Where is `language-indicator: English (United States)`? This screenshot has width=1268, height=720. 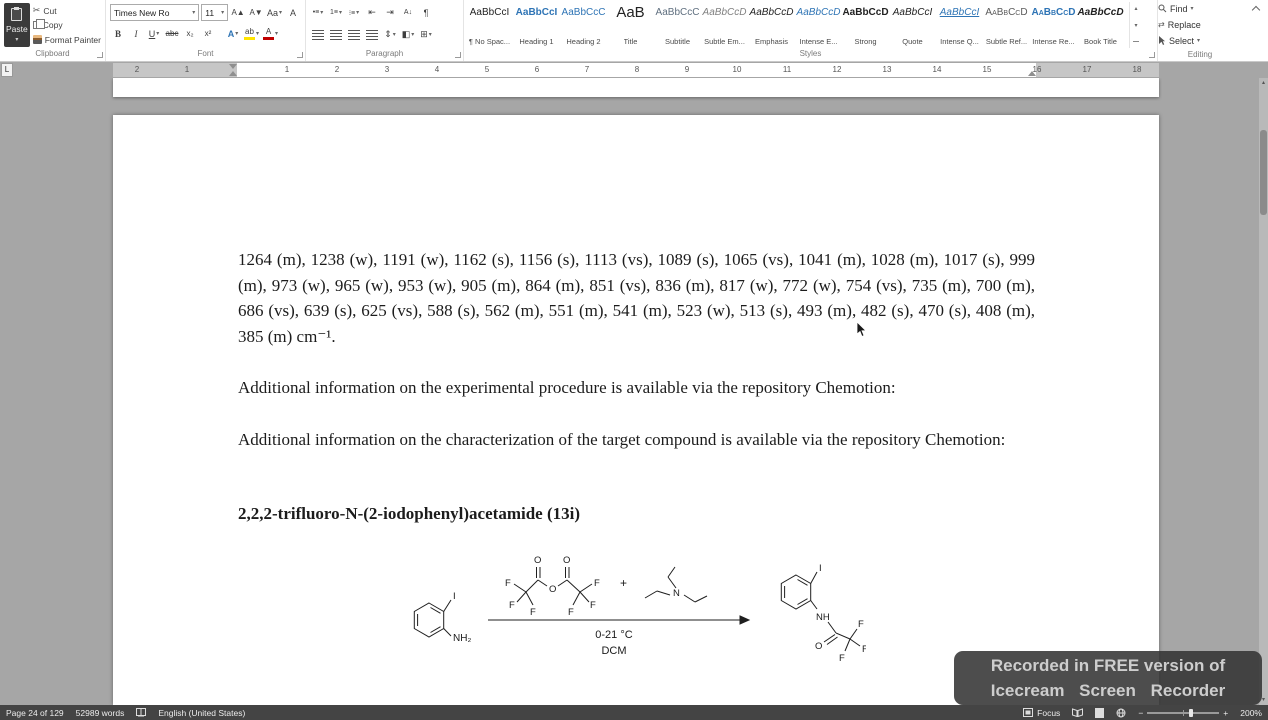
language-indicator: English (United States) is located at coordinates (201, 713).